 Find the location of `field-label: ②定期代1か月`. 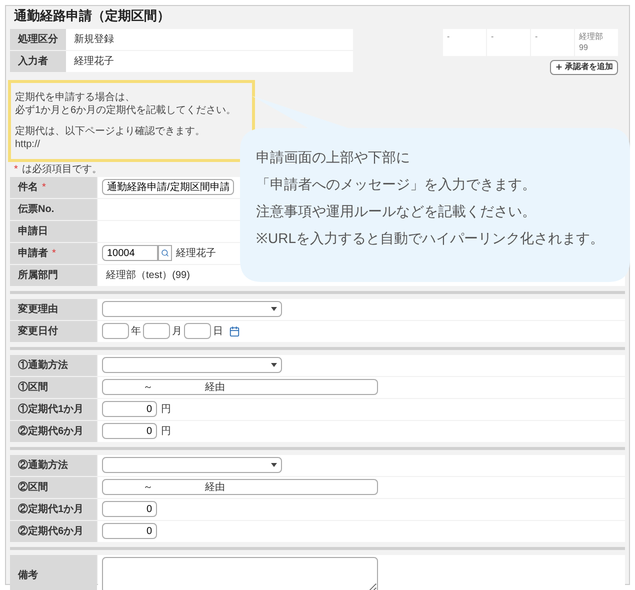

field-label: ②定期代1か月 is located at coordinates (51, 509).